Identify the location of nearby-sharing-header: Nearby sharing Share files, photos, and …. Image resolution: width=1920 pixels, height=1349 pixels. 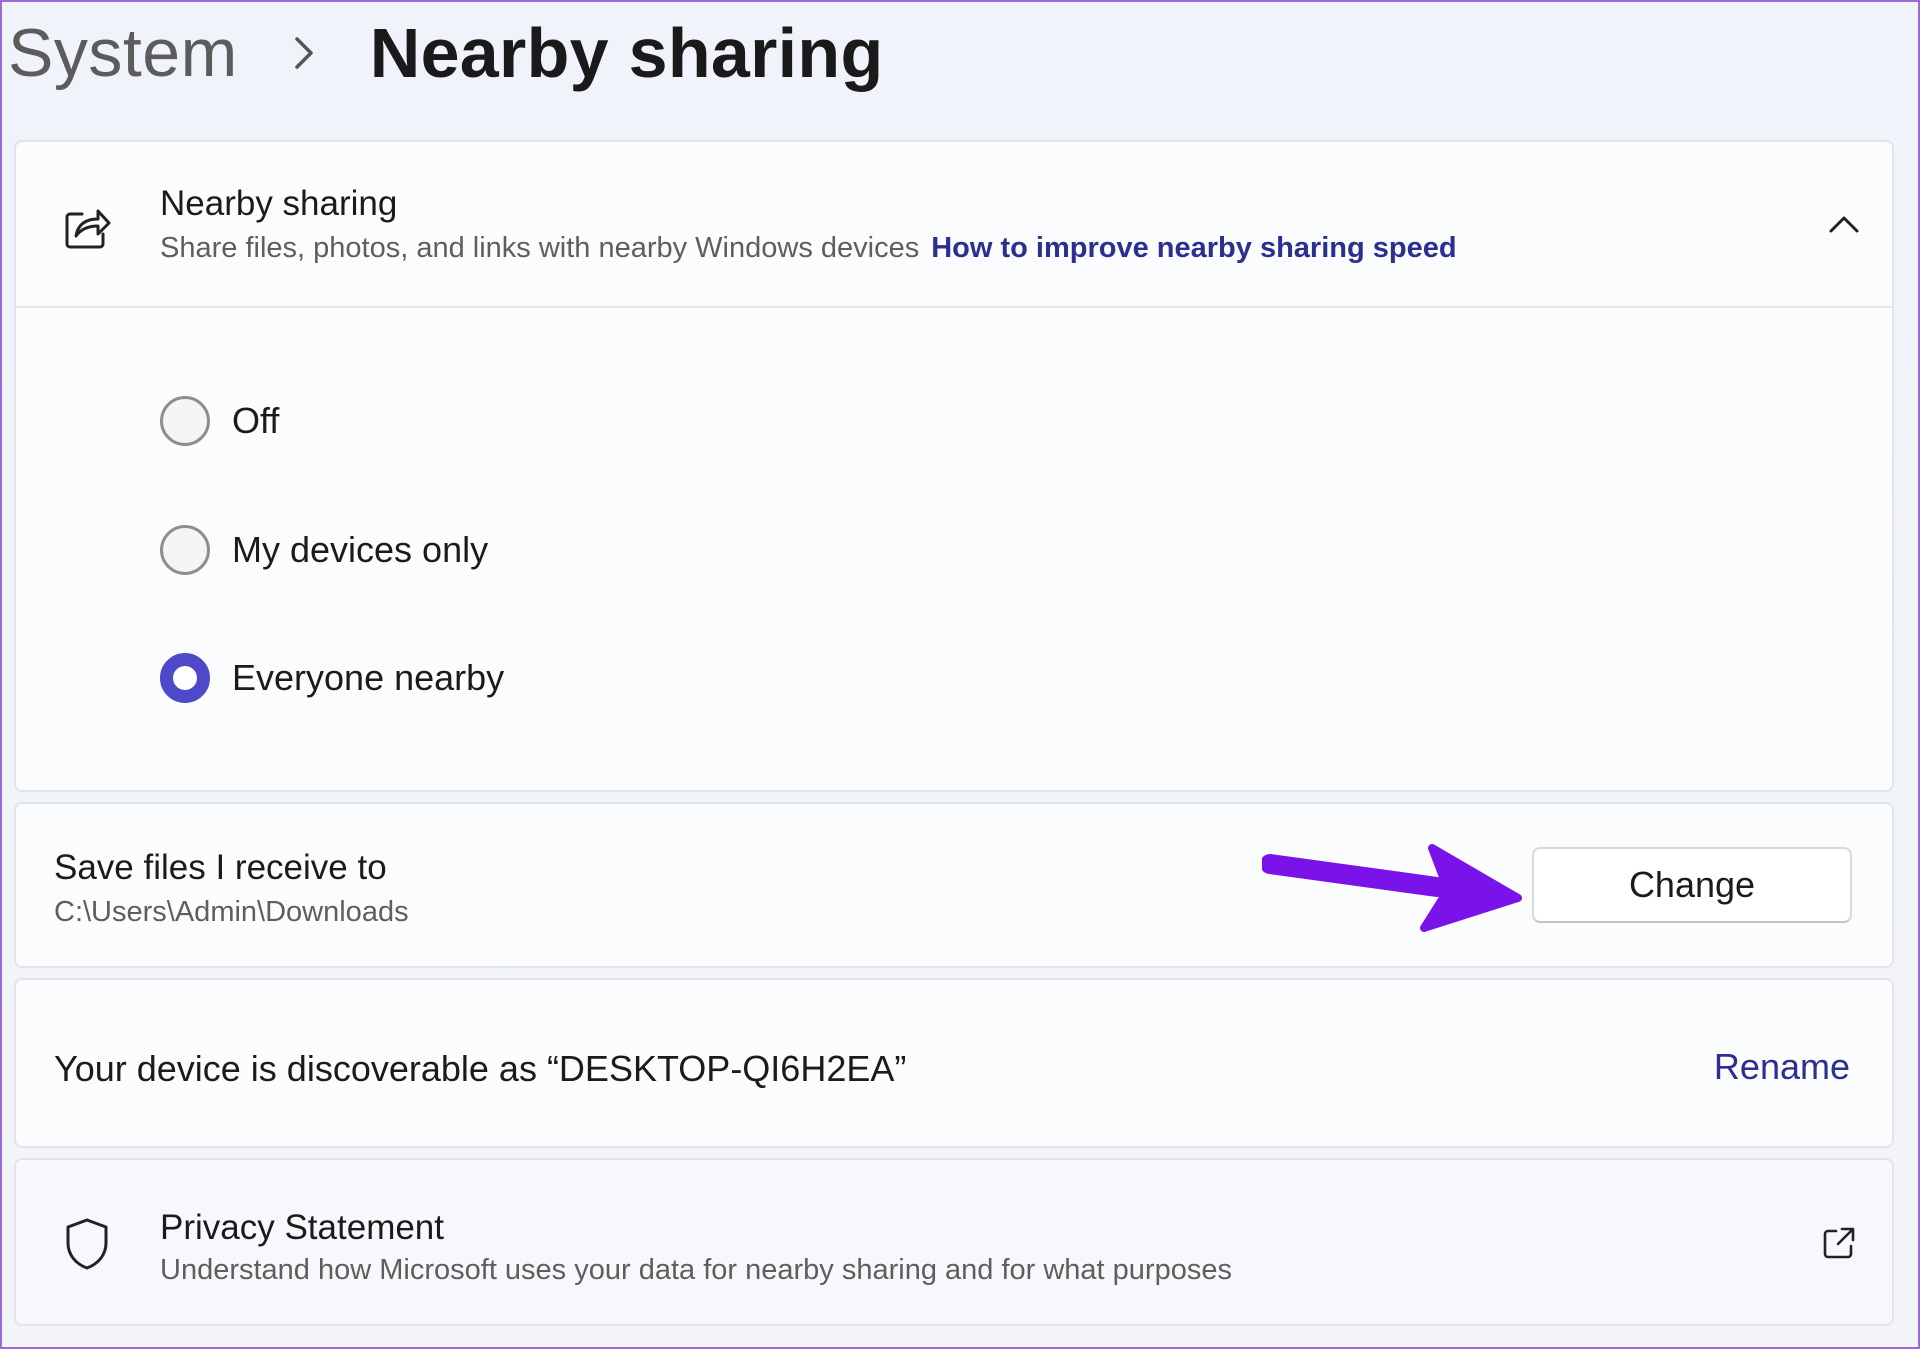
(954, 225).